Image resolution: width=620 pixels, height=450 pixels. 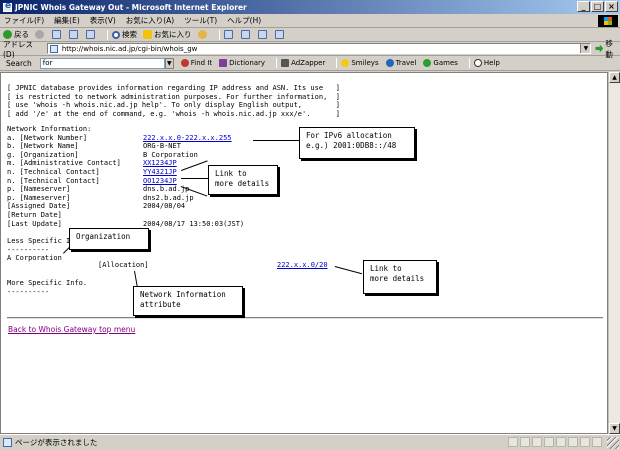 I want to click on minimize-button: _, so click(x=583, y=6).